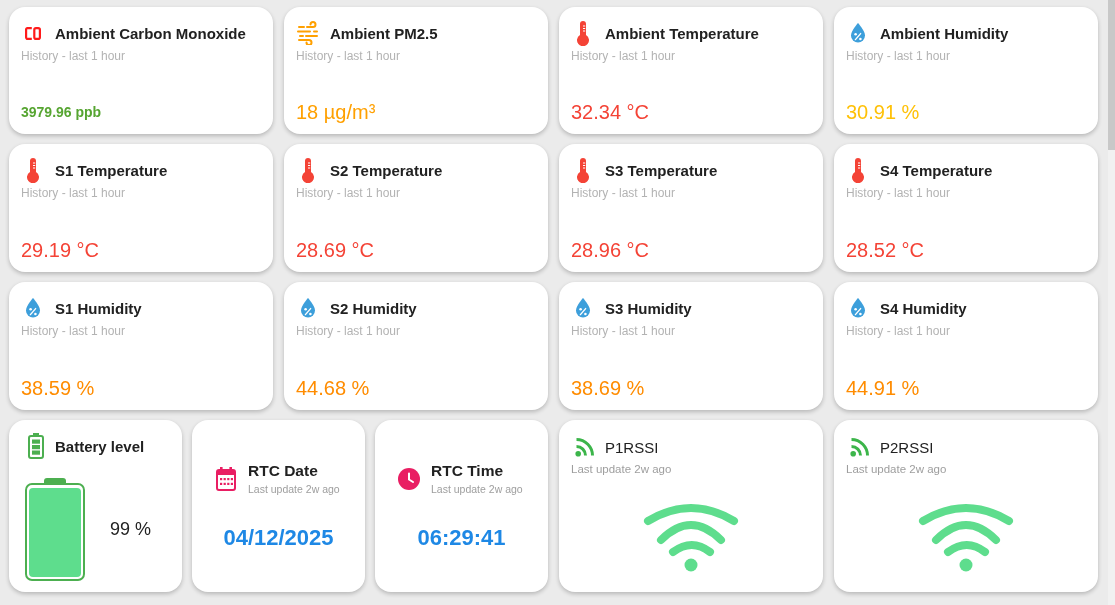 Image resolution: width=1115 pixels, height=605 pixels. I want to click on calendar-icon, so click(226, 478).